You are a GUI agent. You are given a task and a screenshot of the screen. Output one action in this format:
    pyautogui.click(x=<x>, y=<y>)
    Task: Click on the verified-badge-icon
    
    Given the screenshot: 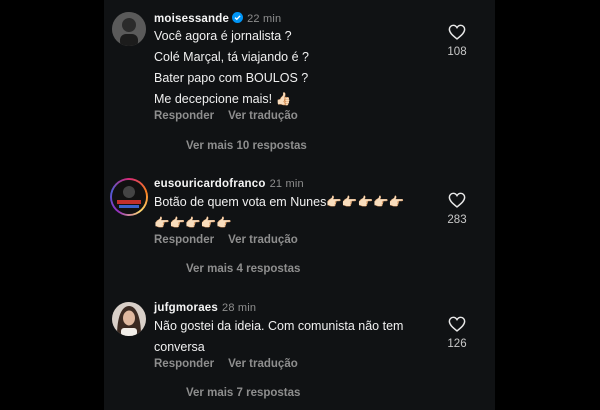 What is the action you would take?
    pyautogui.click(x=238, y=19)
    